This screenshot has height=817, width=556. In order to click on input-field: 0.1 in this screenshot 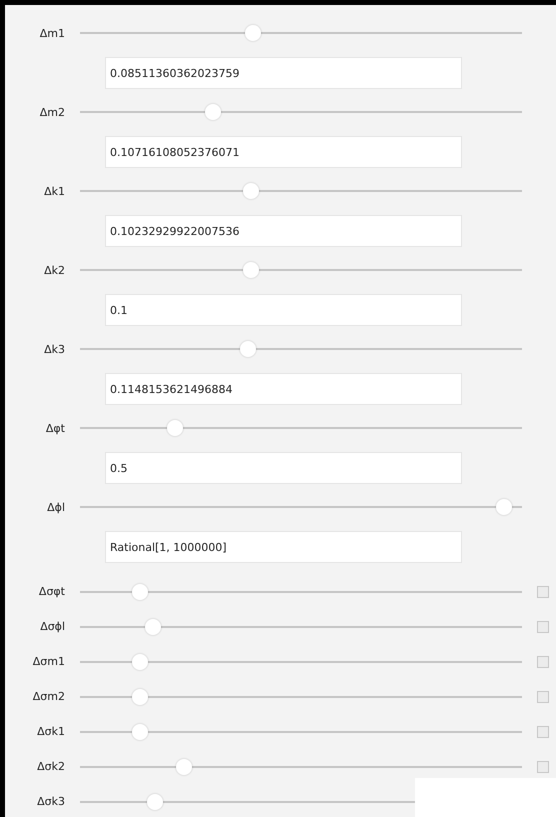, I will do `click(283, 310)`.